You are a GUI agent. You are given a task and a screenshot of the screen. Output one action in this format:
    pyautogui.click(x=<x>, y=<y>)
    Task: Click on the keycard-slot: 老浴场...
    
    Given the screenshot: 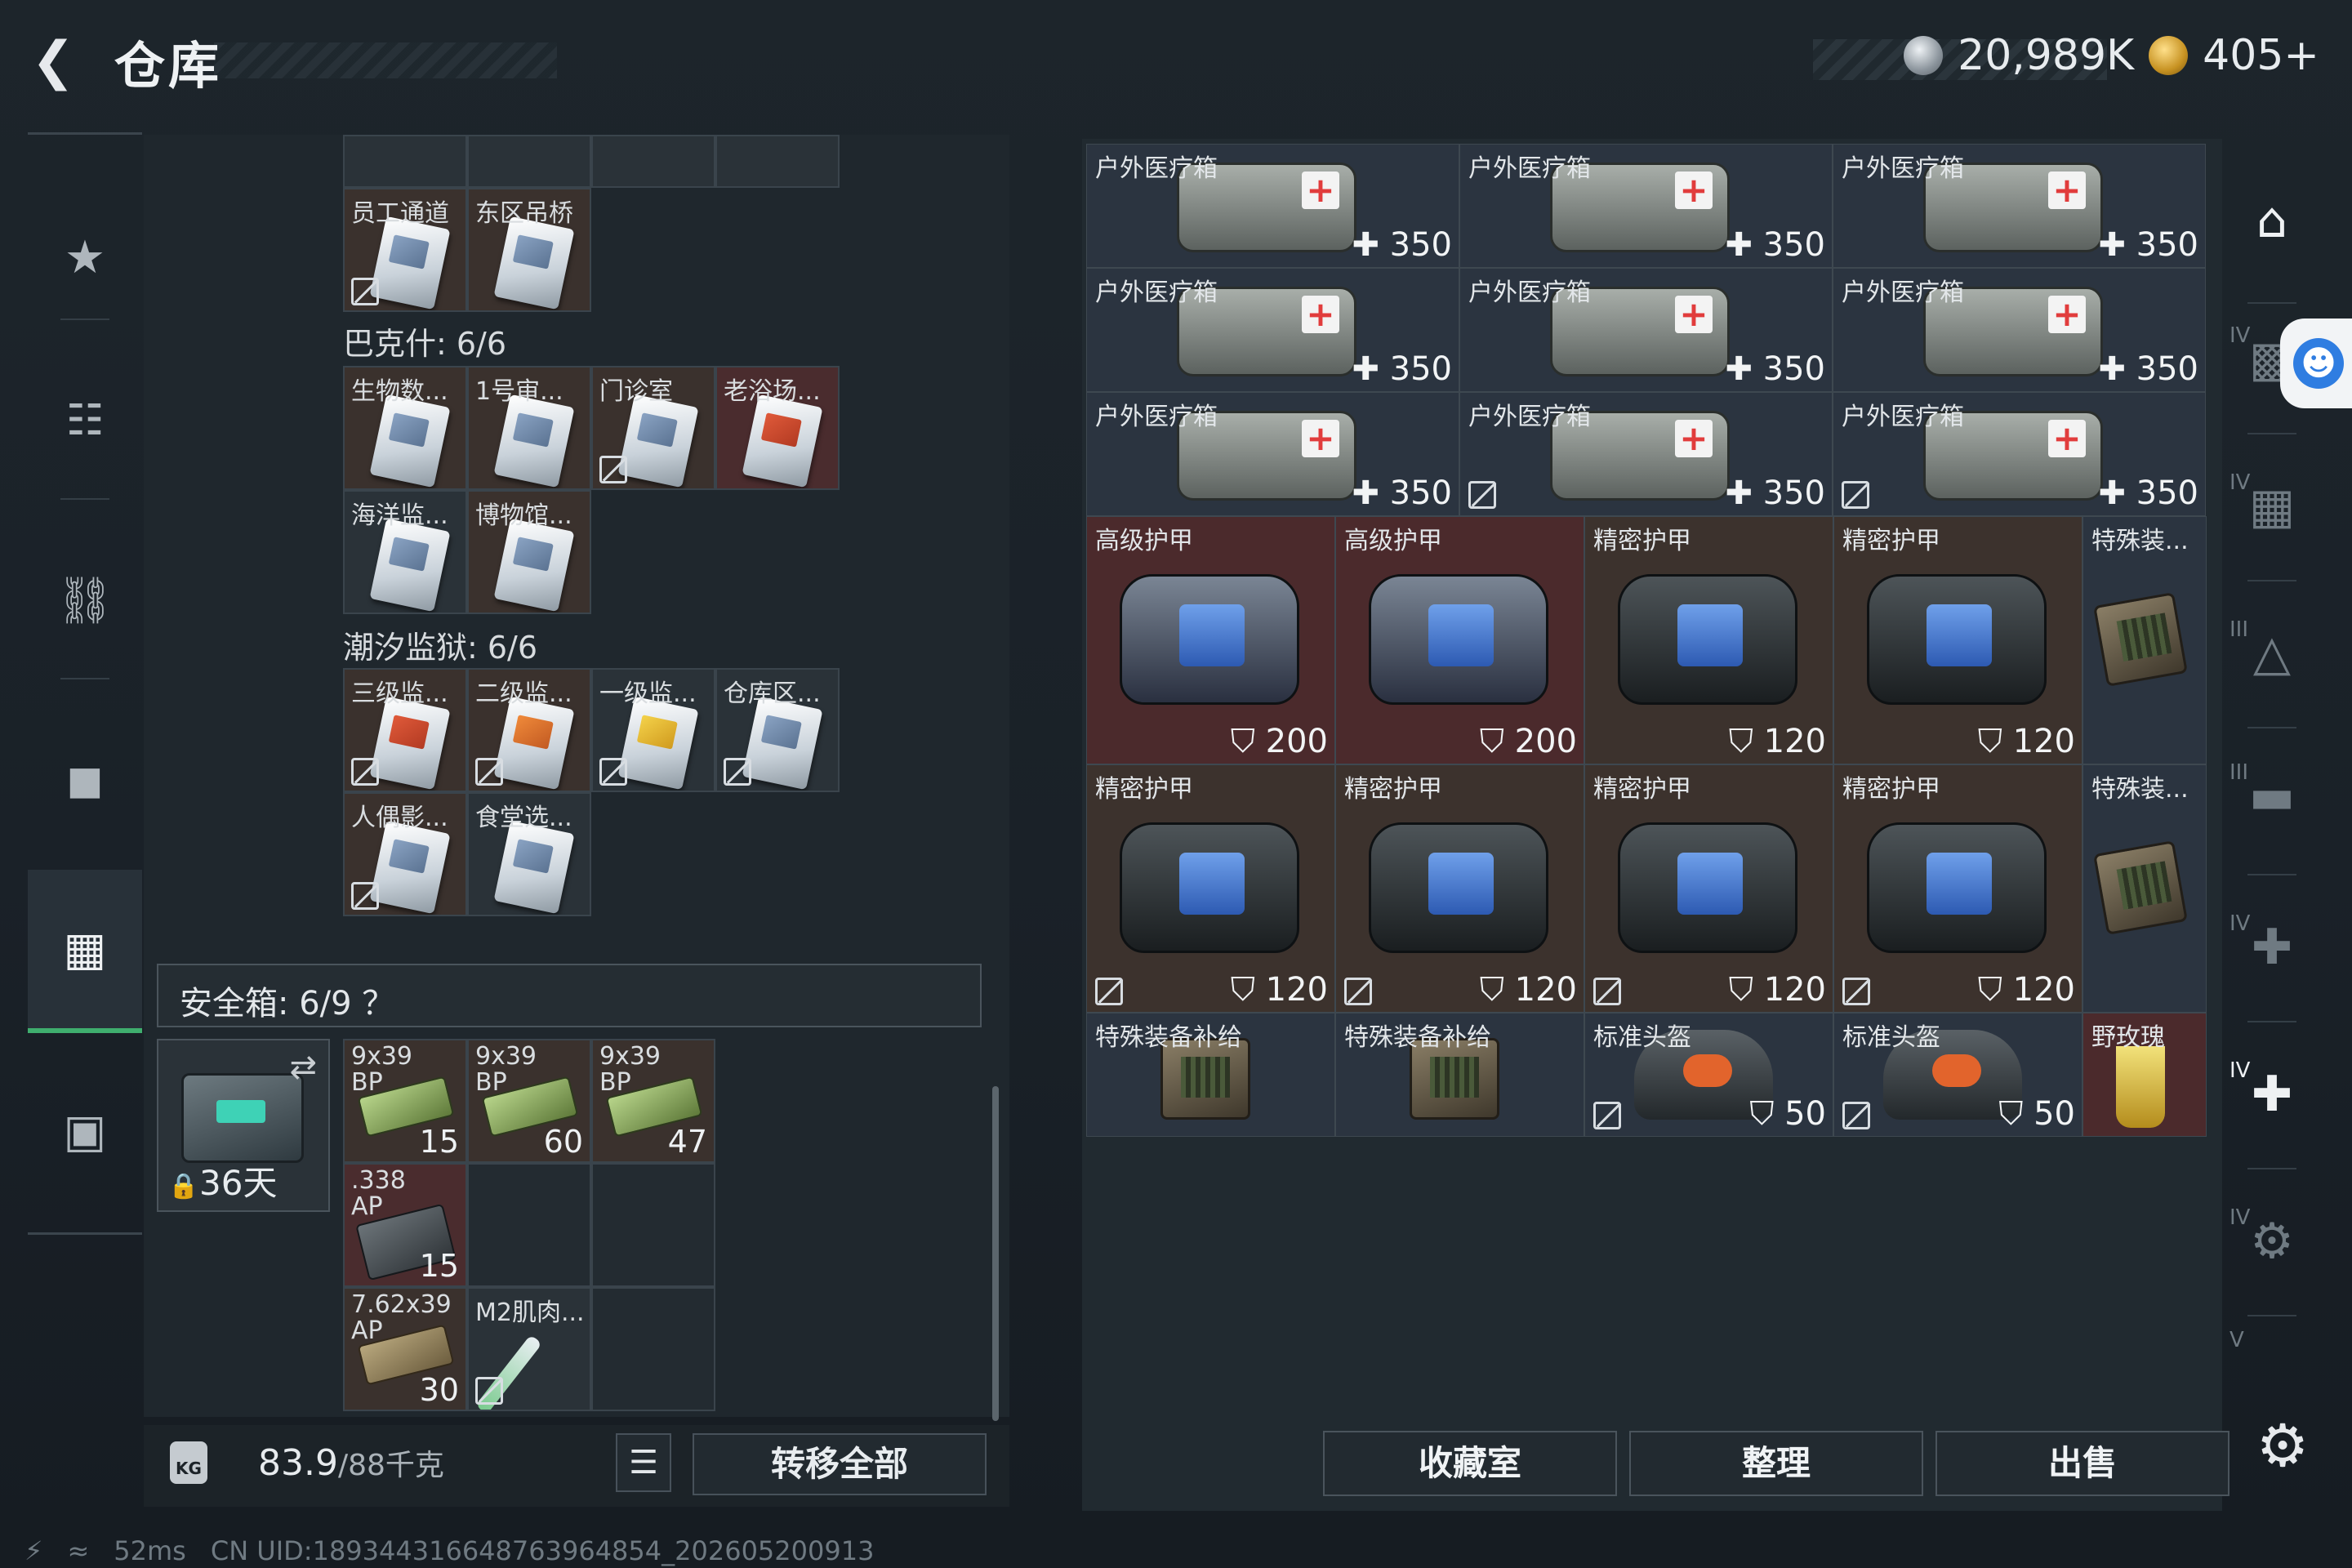 What is the action you would take?
    pyautogui.click(x=777, y=428)
    